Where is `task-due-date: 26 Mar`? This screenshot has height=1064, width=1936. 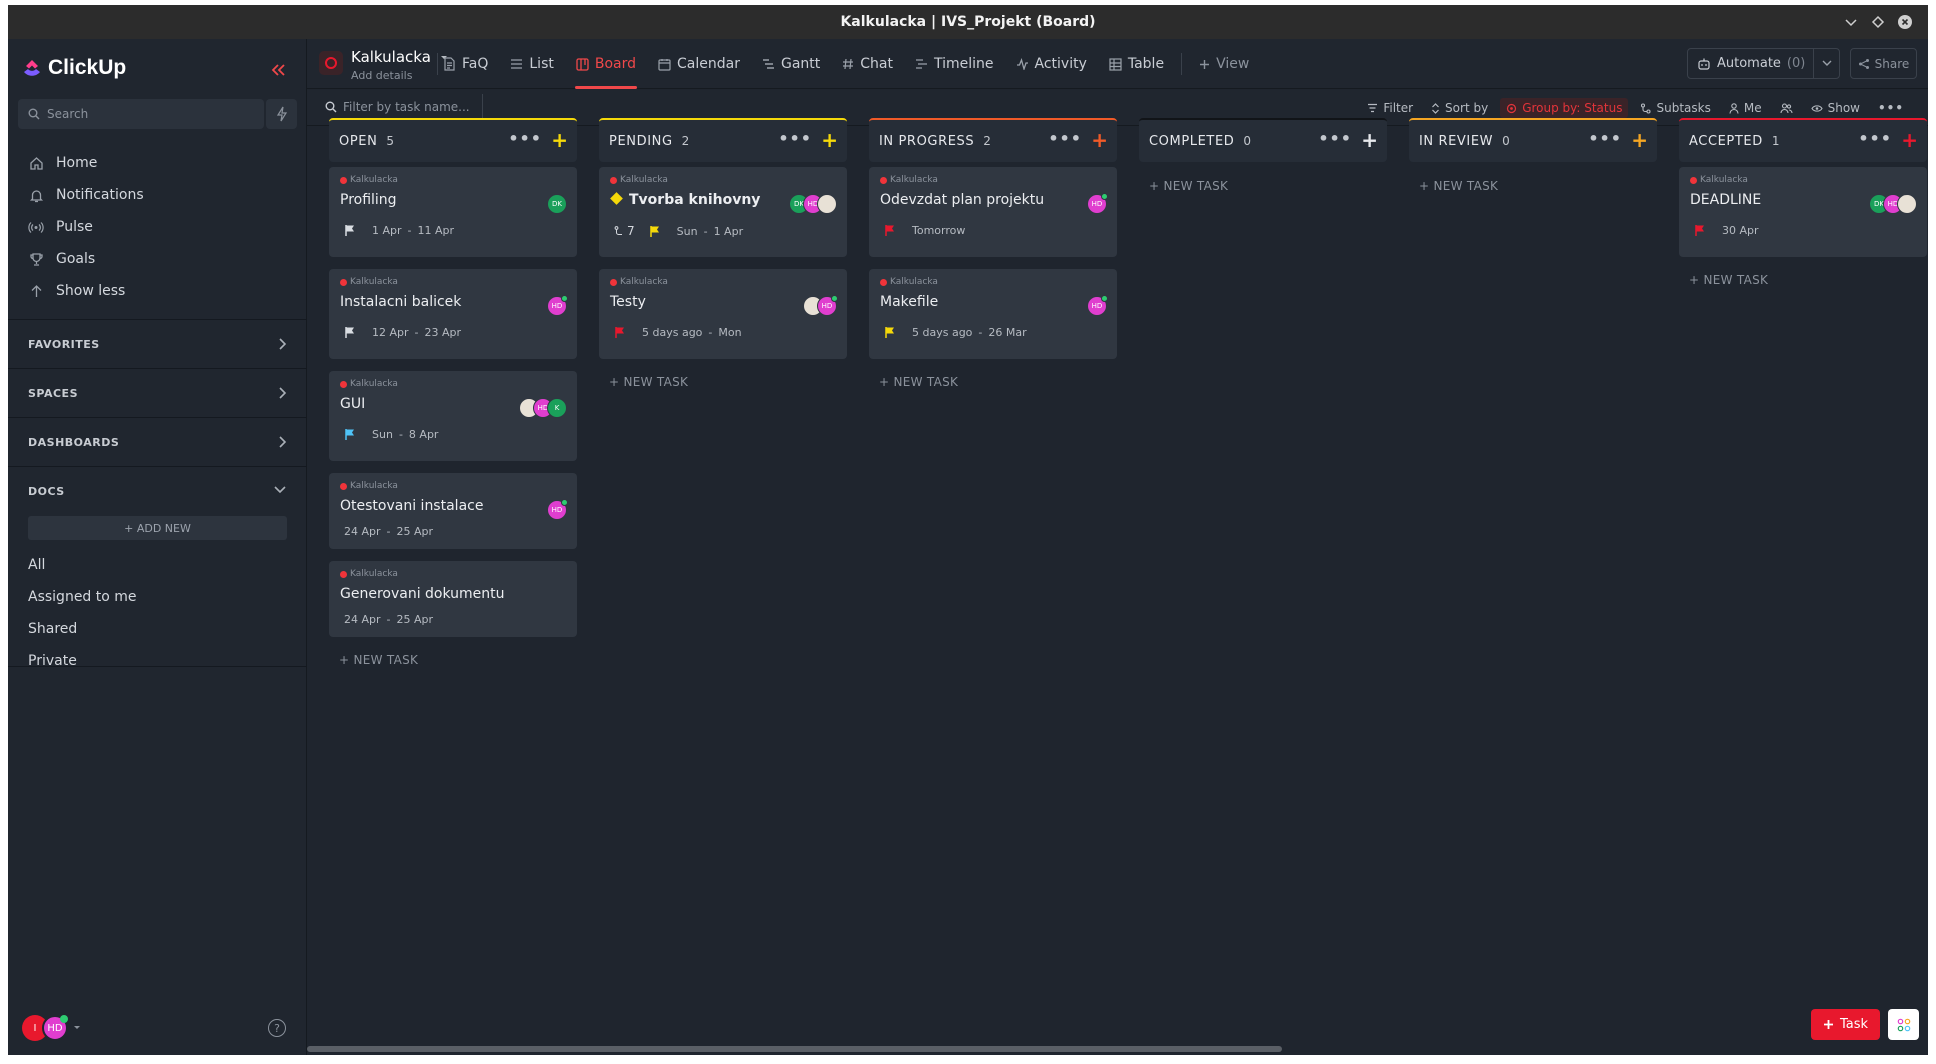
task-due-date: 26 Mar is located at coordinates (1007, 332).